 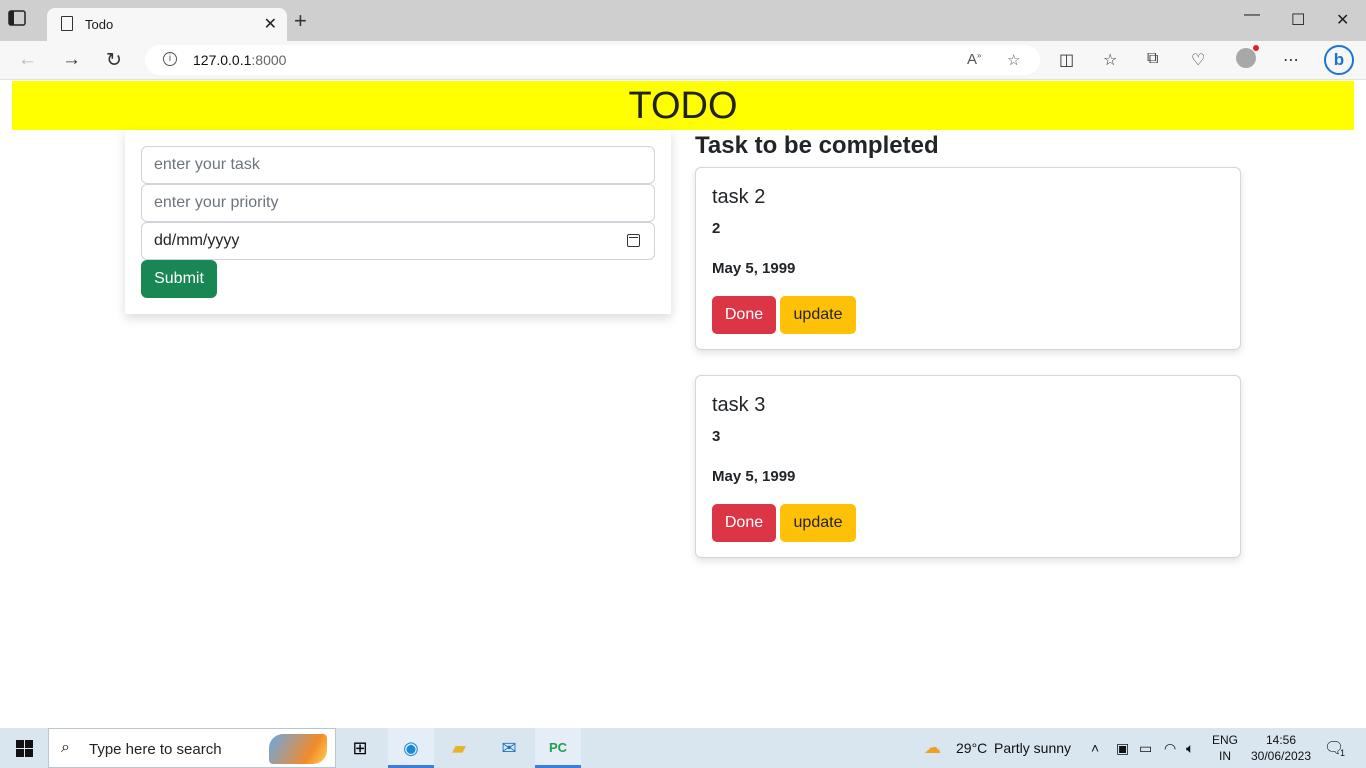 I want to click on new-tab-button: +, so click(x=300, y=21).